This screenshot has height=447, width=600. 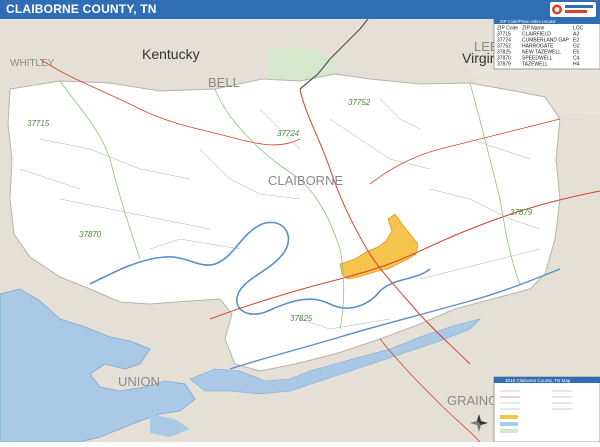 I want to click on zip-table-cell: H4, so click(x=576, y=65).